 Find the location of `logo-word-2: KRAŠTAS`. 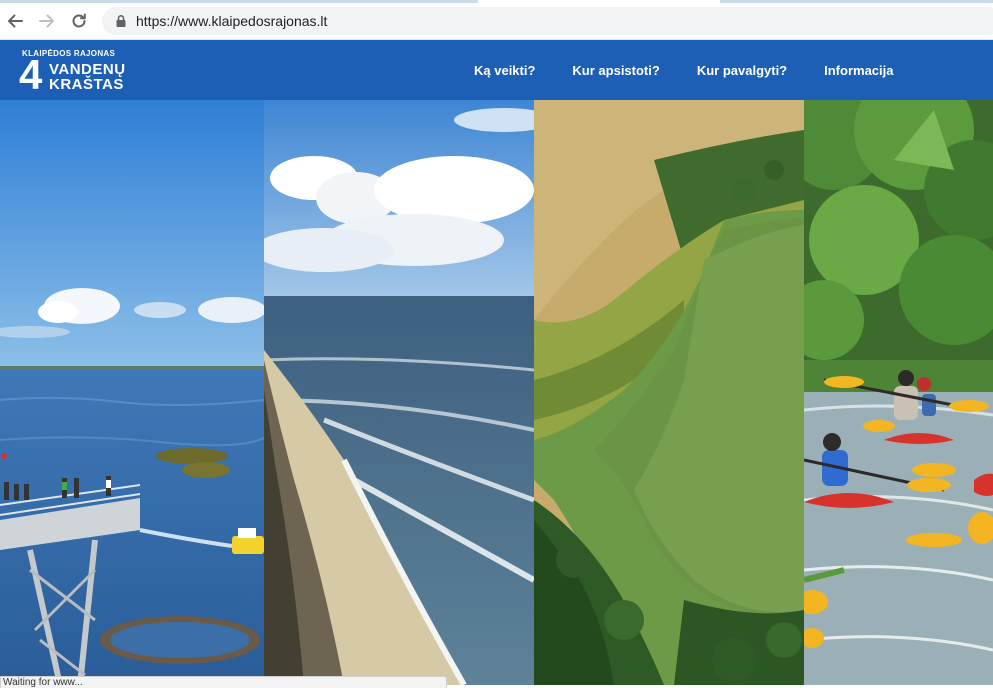

logo-word-2: KRAŠTAS is located at coordinates (86, 84).